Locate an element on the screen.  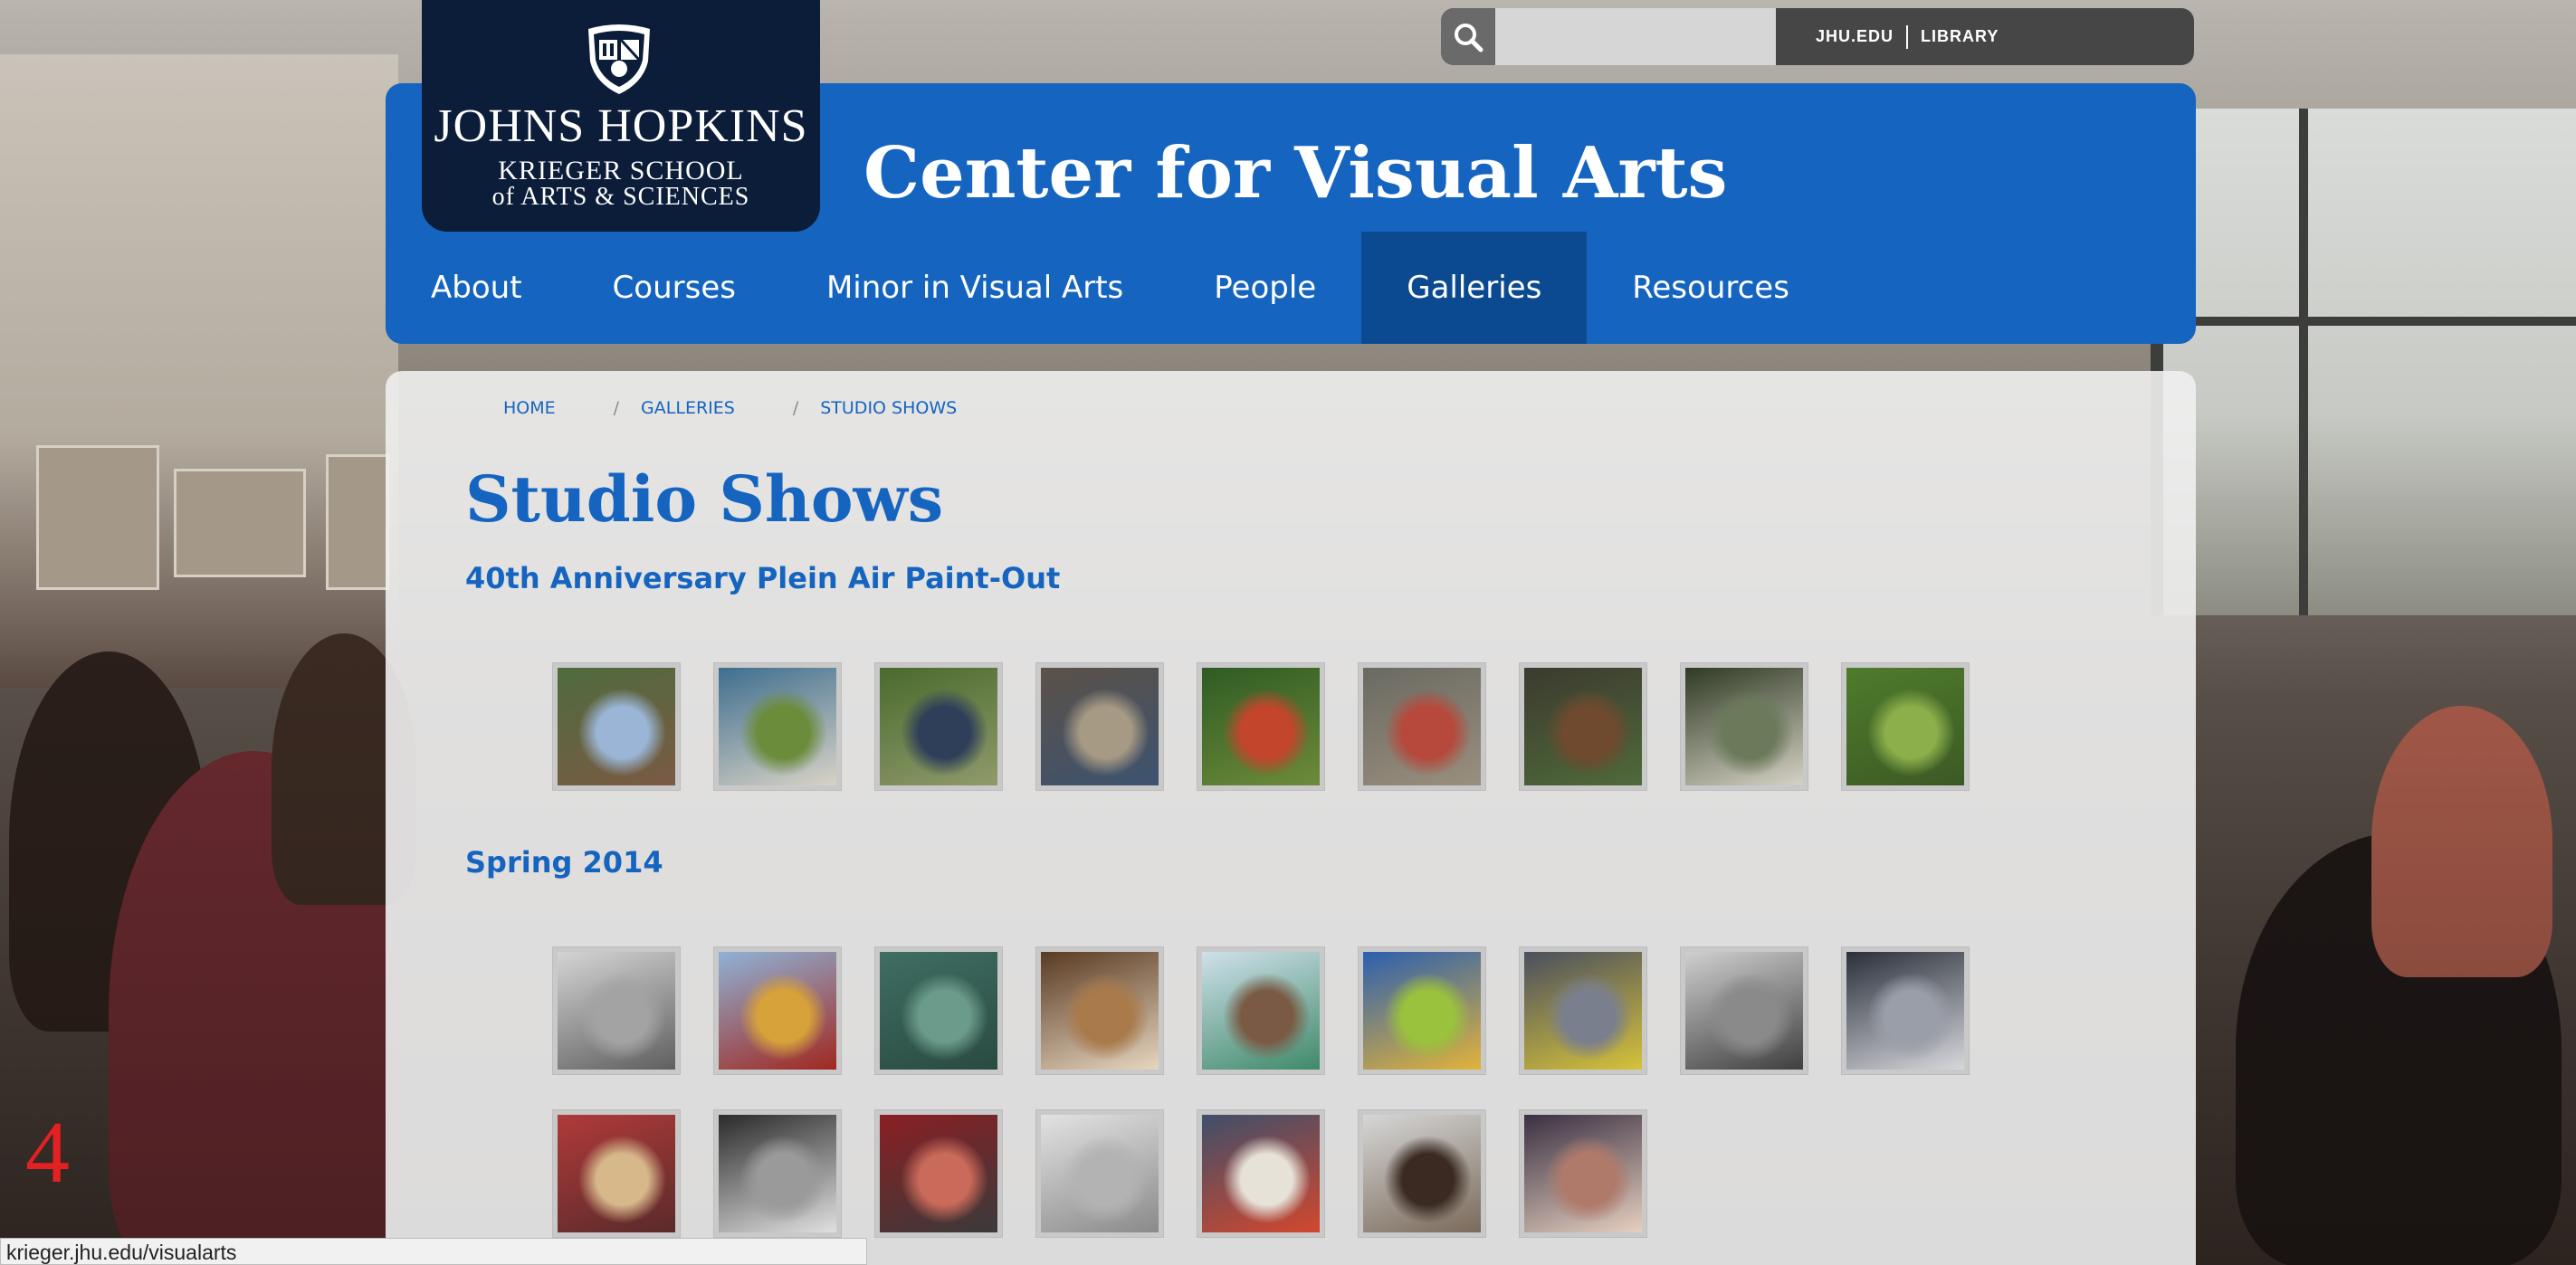
shield-icon is located at coordinates (619, 59).